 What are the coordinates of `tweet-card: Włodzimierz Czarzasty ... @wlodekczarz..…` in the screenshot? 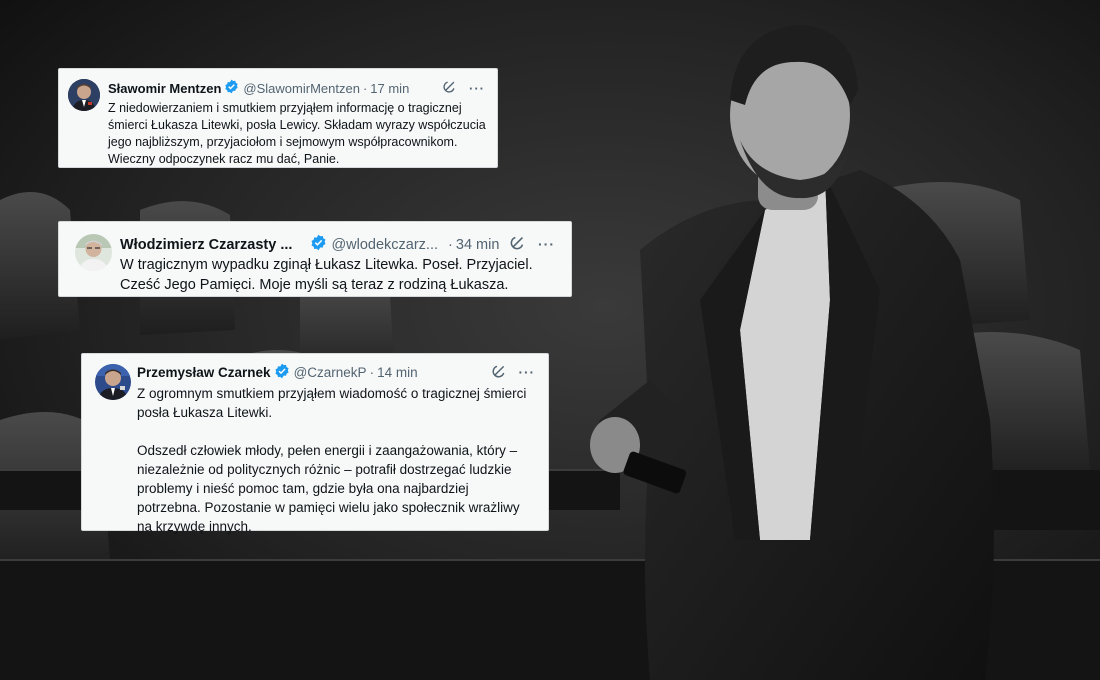 It's located at (315, 259).